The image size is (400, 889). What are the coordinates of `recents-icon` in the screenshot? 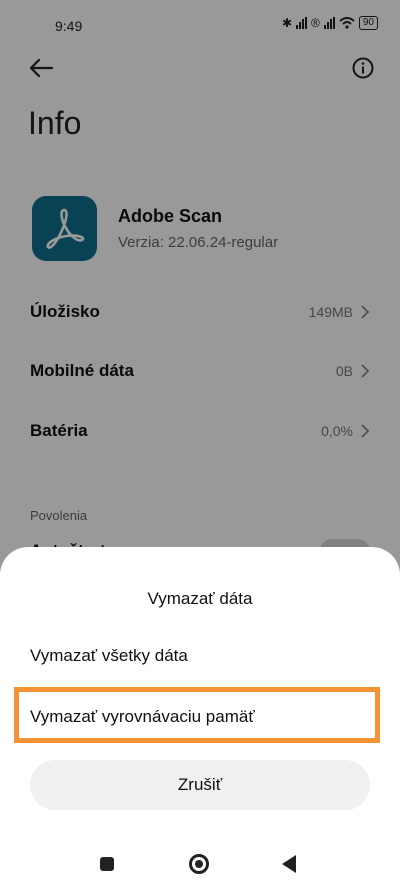 It's located at (107, 864).